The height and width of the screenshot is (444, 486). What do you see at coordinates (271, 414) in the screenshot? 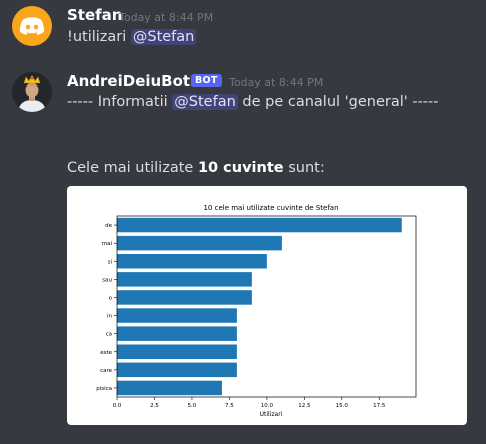
I see `x-axis-label: Utilizari` at bounding box center [271, 414].